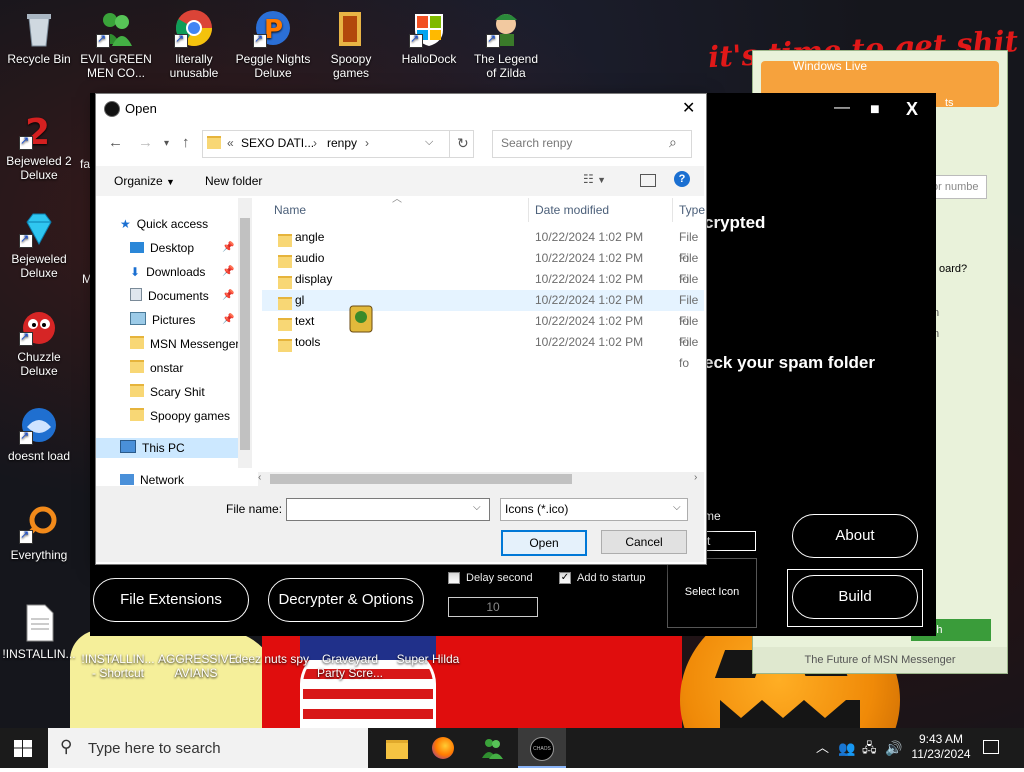 This screenshot has height=772, width=1024. What do you see at coordinates (912, 109) in the screenshot?
I see `close-button: X` at bounding box center [912, 109].